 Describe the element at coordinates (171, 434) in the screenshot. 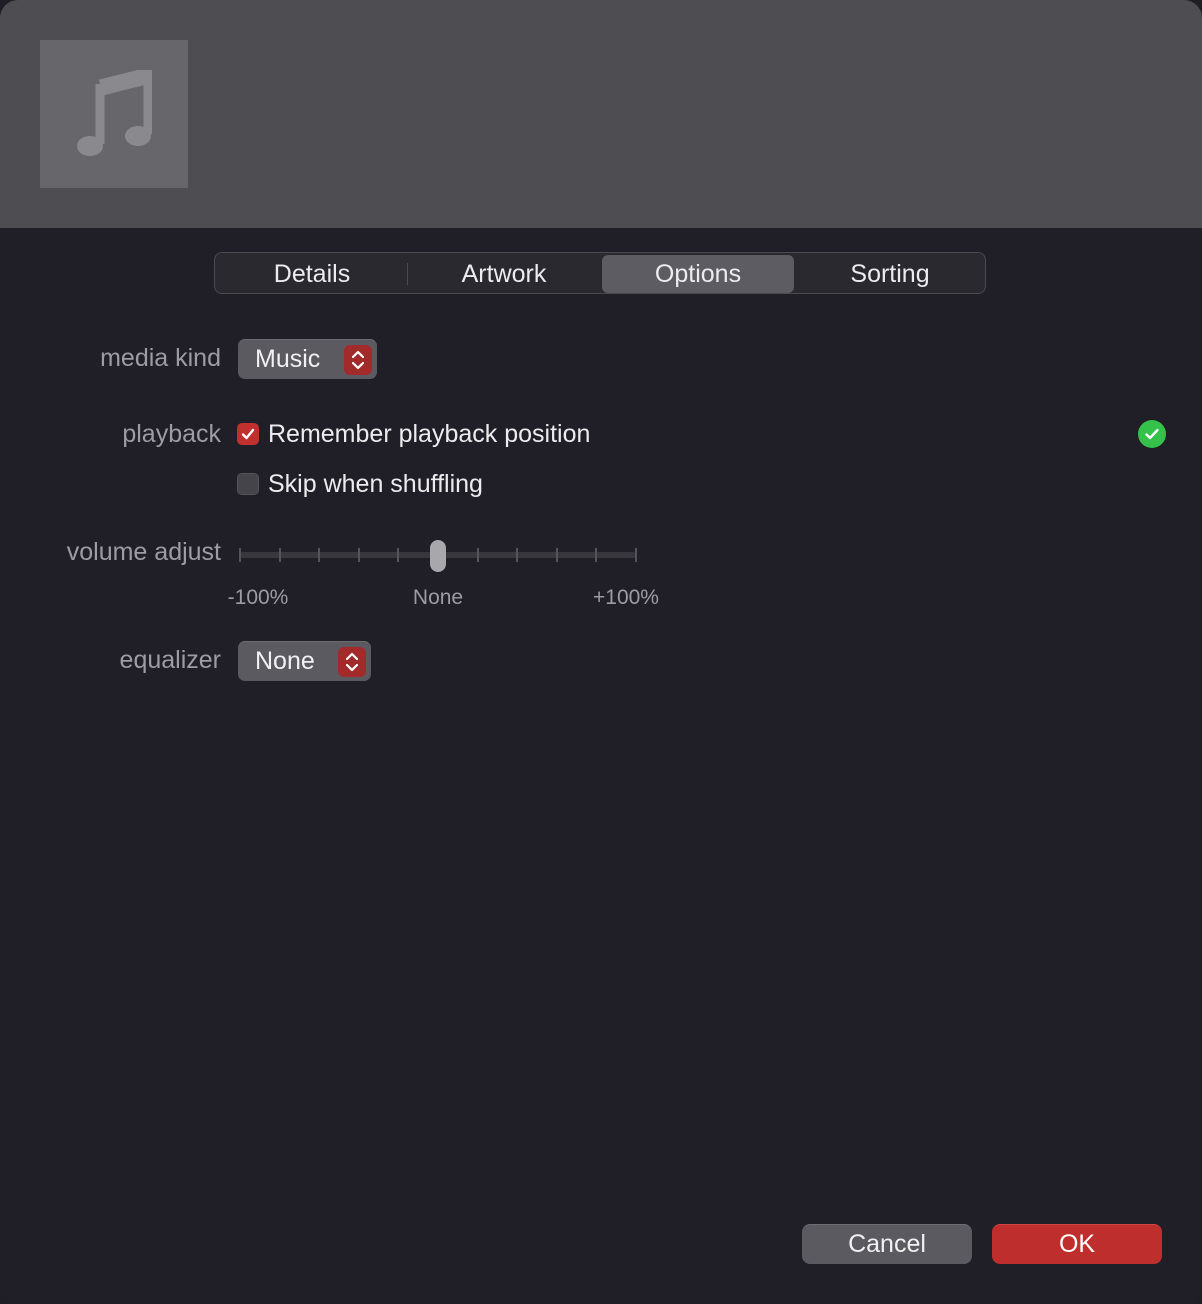

I see `playback-label: playback` at that location.